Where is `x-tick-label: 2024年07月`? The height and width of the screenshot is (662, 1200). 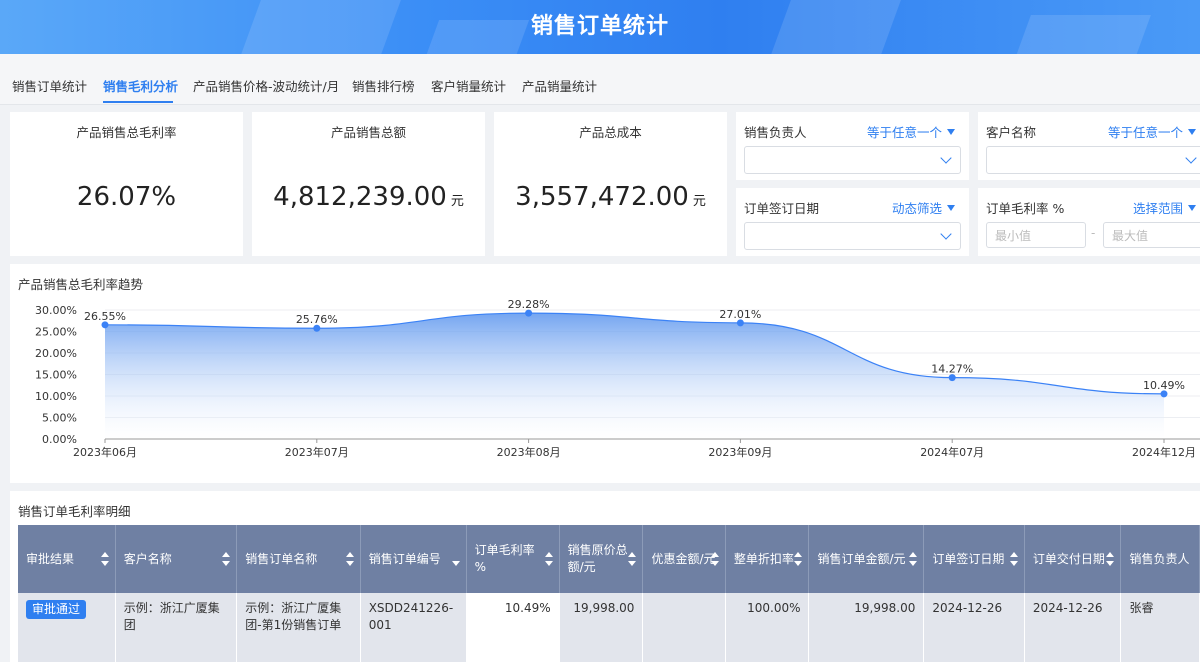
x-tick-label: 2024年07月 is located at coordinates (952, 452).